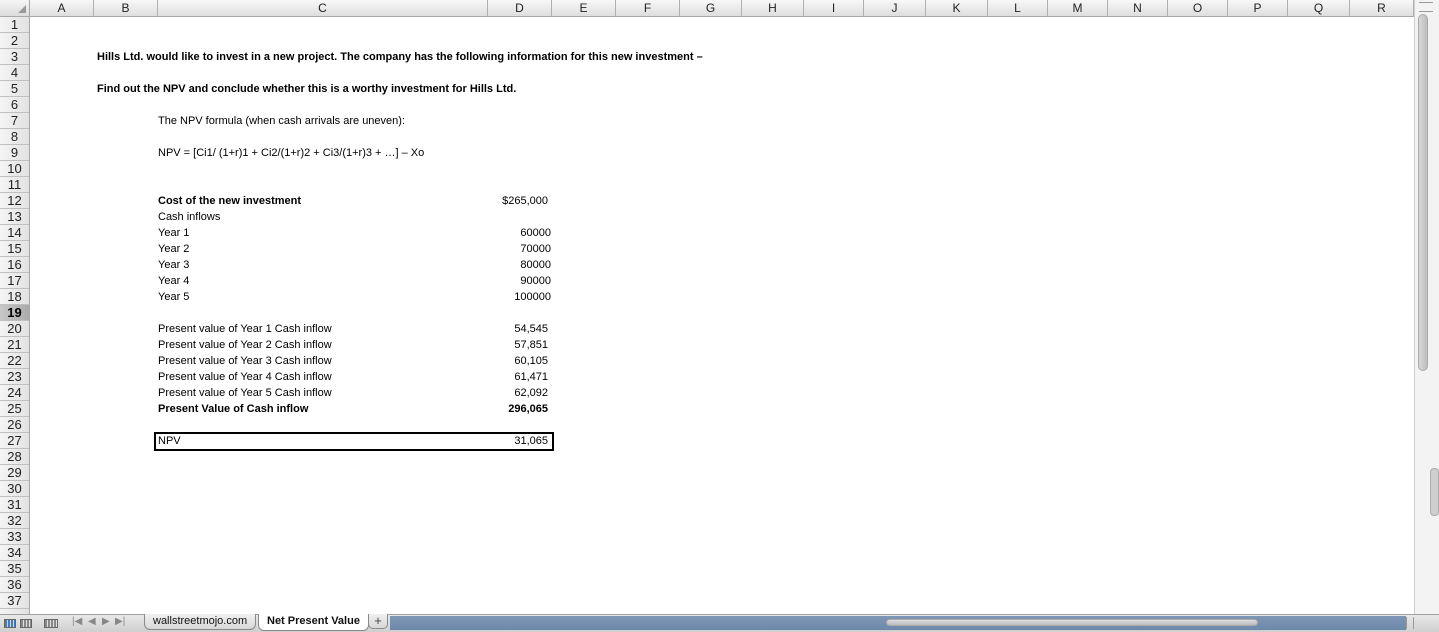 This screenshot has width=1439, height=632. What do you see at coordinates (14, 217) in the screenshot?
I see `row-header-13: 13` at bounding box center [14, 217].